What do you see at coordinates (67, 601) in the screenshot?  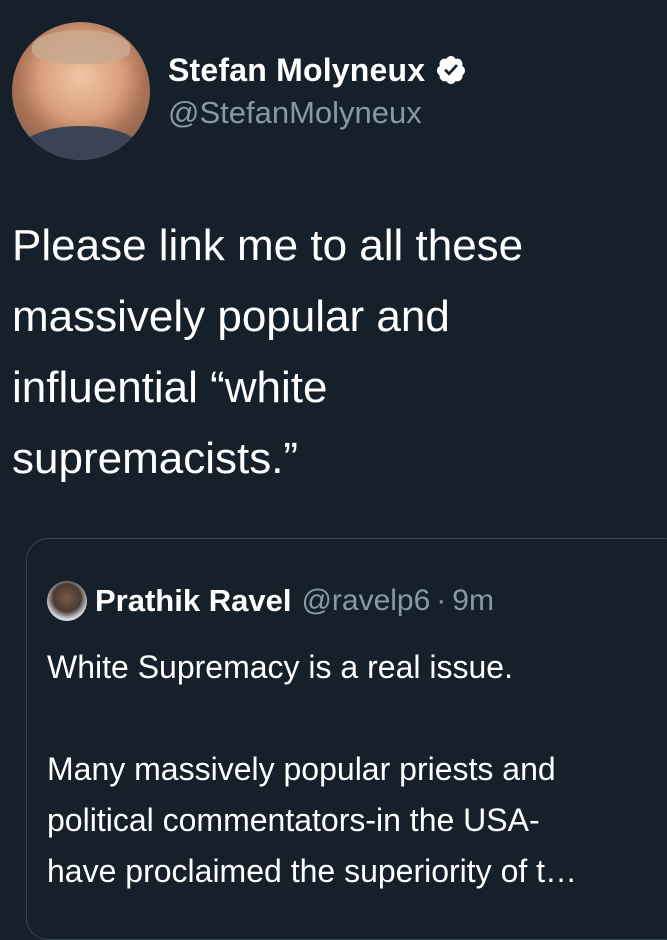 I see `quoted-author-avatar` at bounding box center [67, 601].